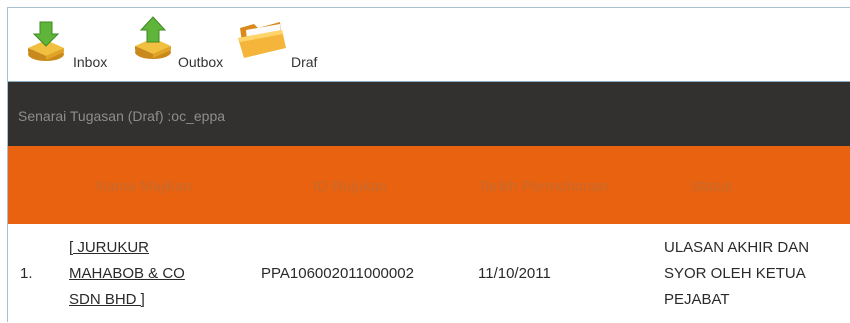  Describe the element at coordinates (78, 45) in the screenshot. I see `inbox-button: Inbox` at that location.